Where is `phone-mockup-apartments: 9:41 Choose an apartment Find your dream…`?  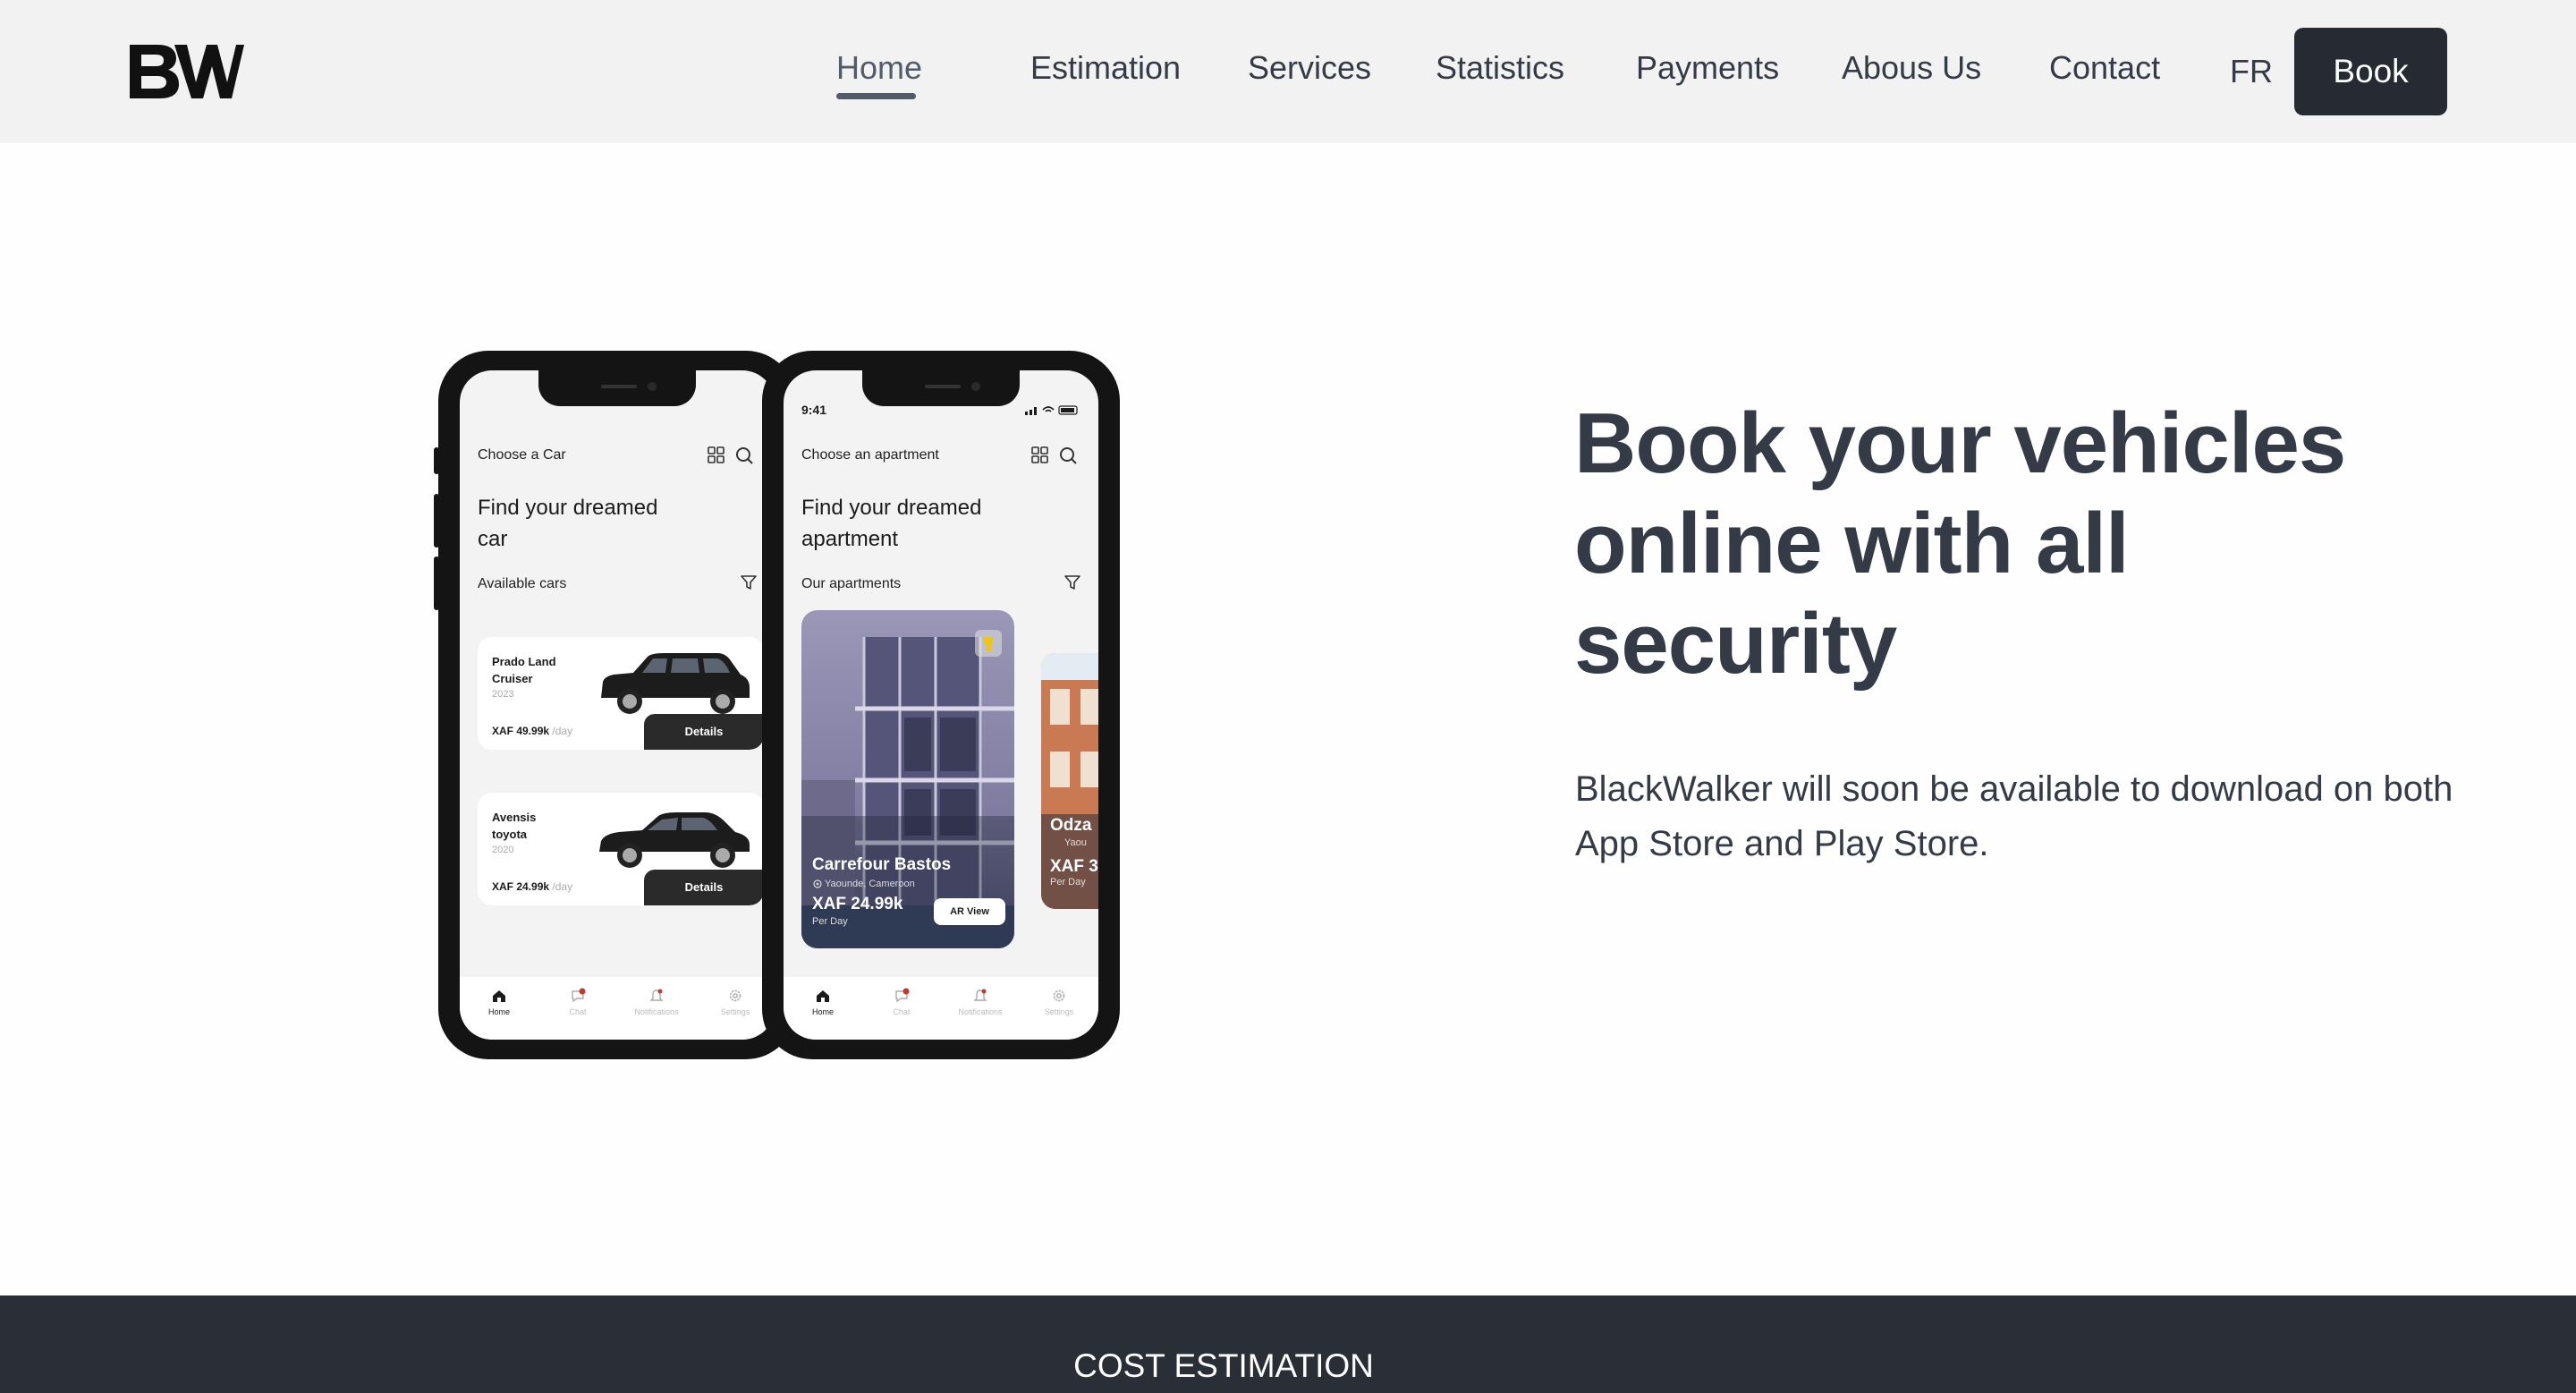 phone-mockup-apartments: 9:41 Choose an apartment Find your dream… is located at coordinates (941, 705).